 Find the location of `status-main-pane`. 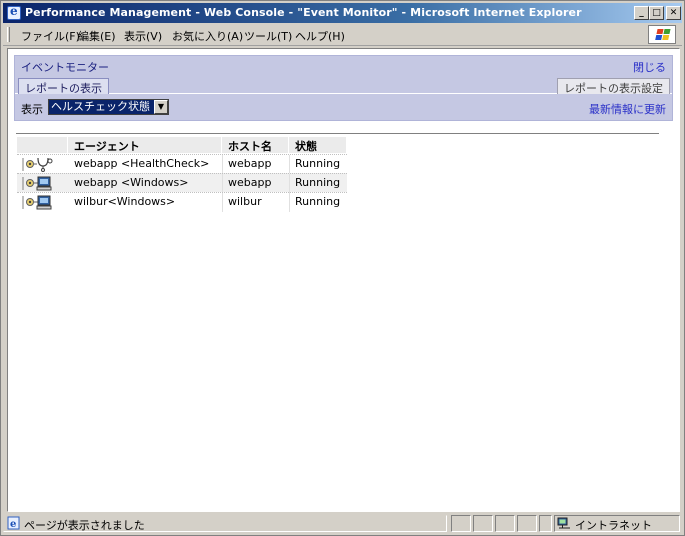

status-main-pane is located at coordinates (225, 523).